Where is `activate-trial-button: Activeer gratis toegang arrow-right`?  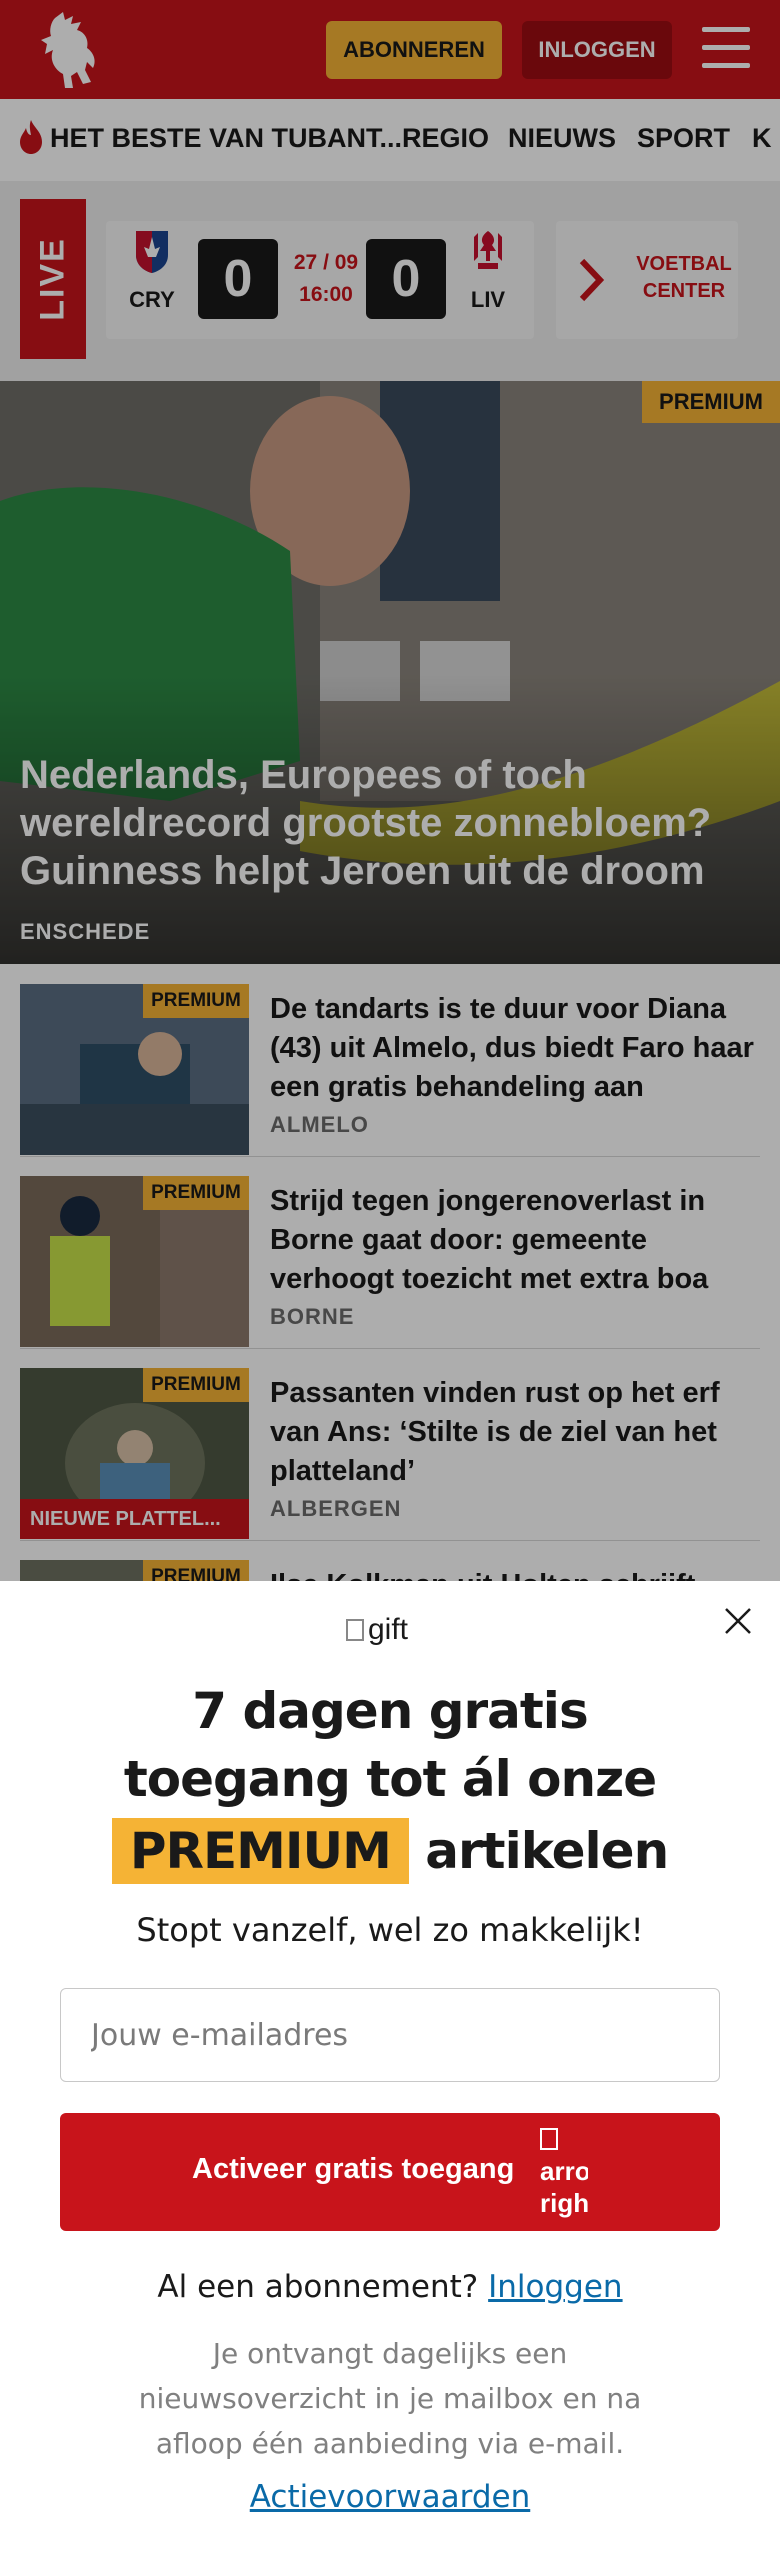
activate-trial-button: Activeer gratis toegang arrow-right is located at coordinates (390, 2172).